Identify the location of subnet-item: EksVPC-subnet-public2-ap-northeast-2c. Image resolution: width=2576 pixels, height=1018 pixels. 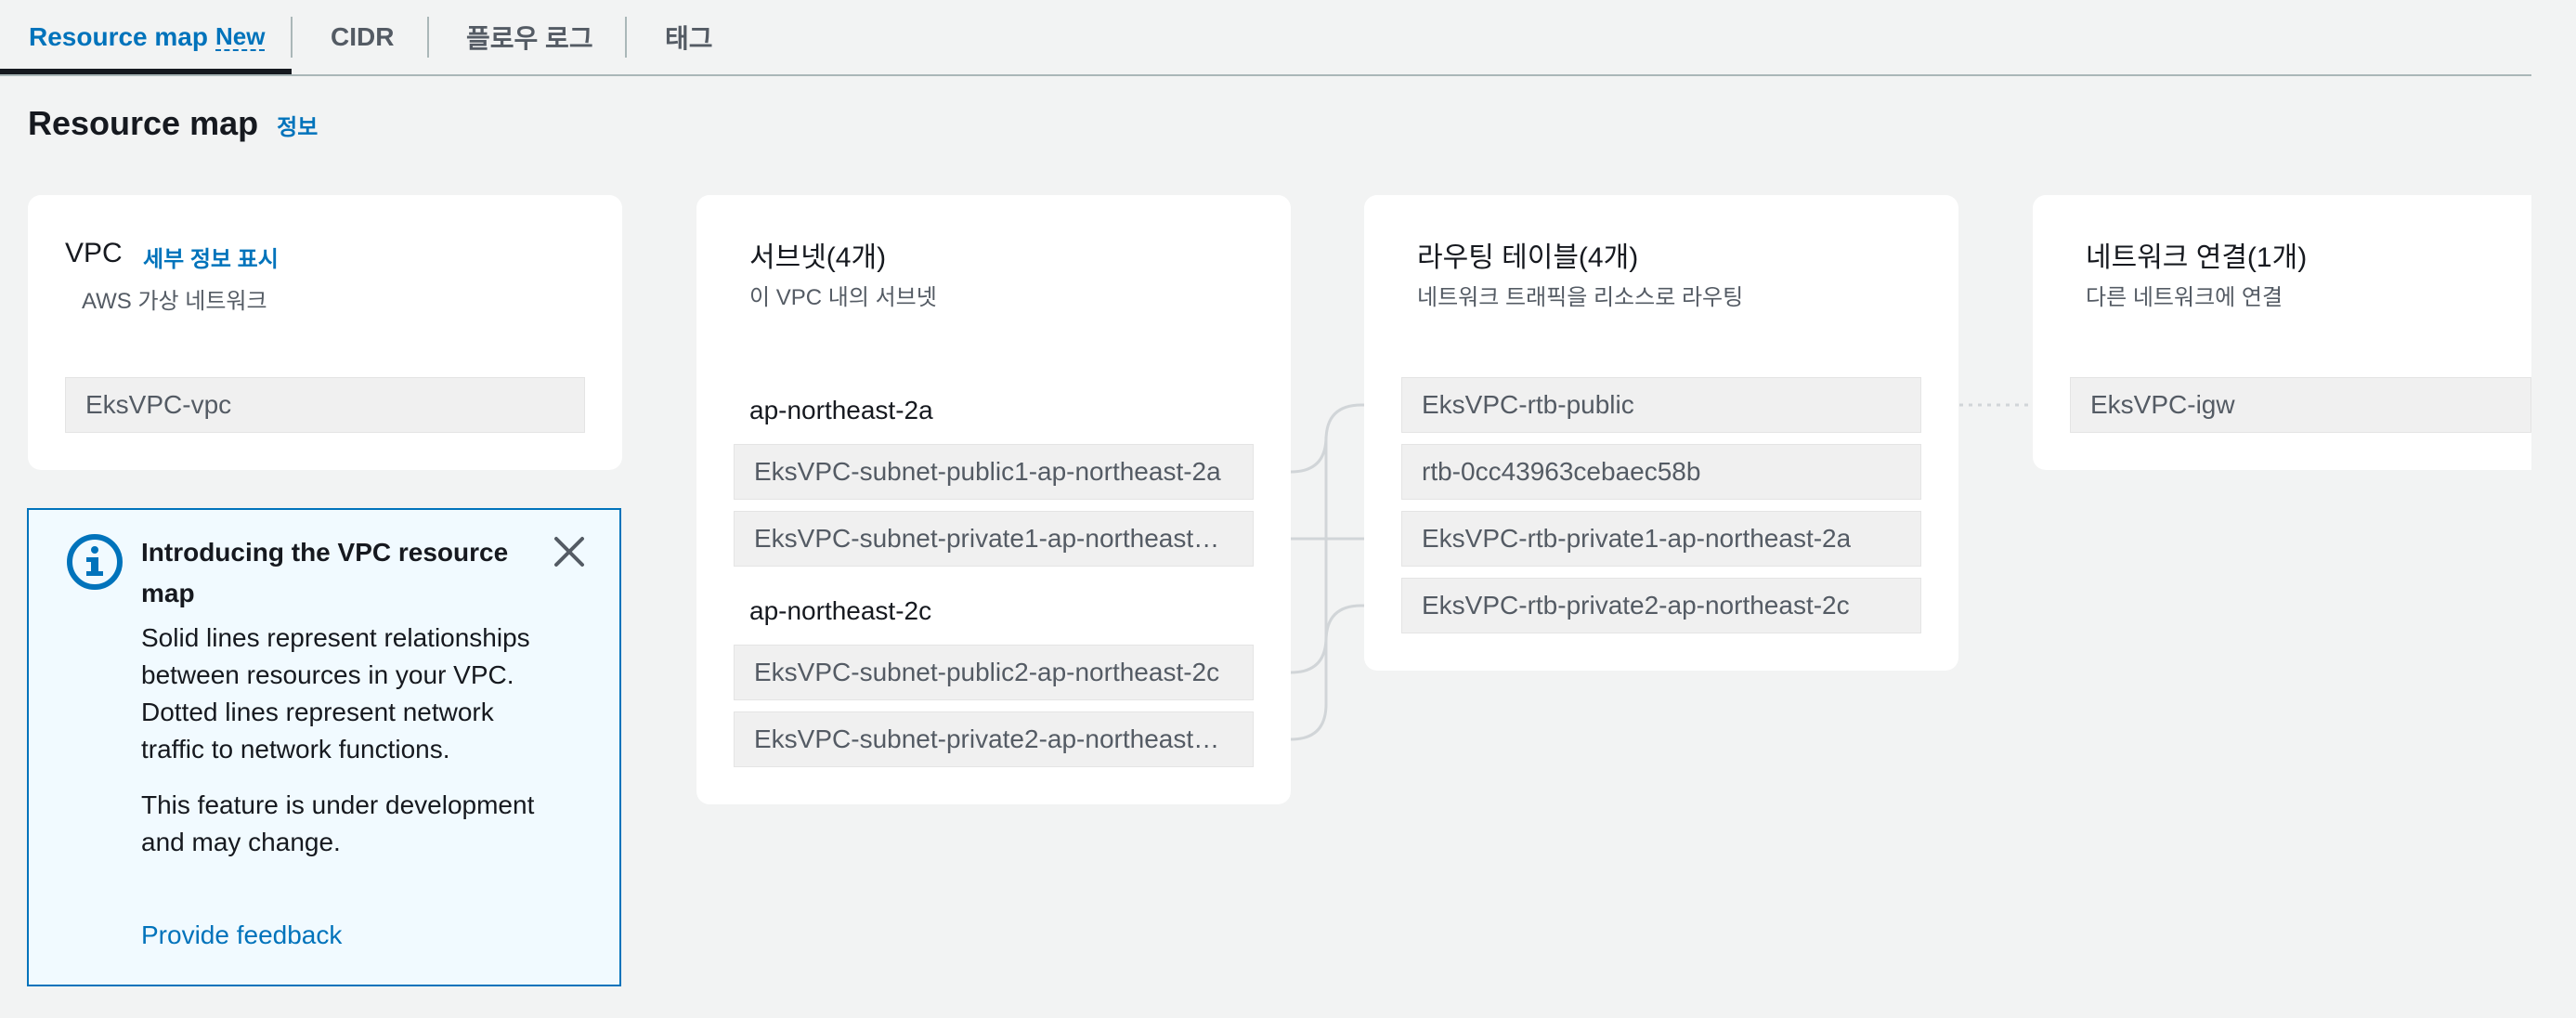
(994, 672).